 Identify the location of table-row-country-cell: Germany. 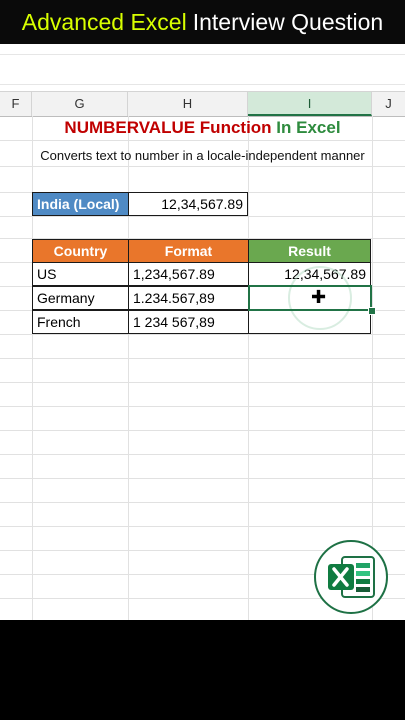
(80, 298).